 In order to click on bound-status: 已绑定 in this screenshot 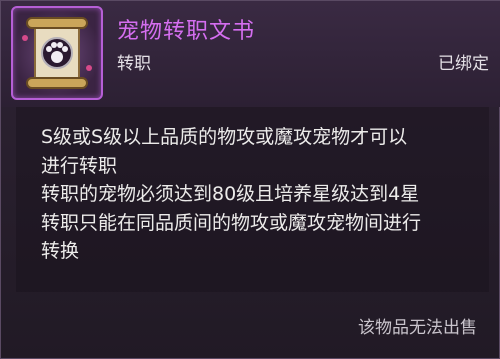, I will do `click(463, 64)`.